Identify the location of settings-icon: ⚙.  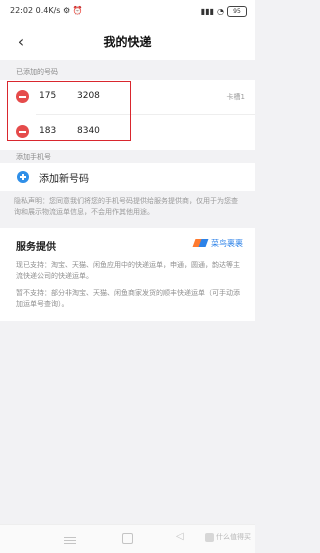
(67, 10).